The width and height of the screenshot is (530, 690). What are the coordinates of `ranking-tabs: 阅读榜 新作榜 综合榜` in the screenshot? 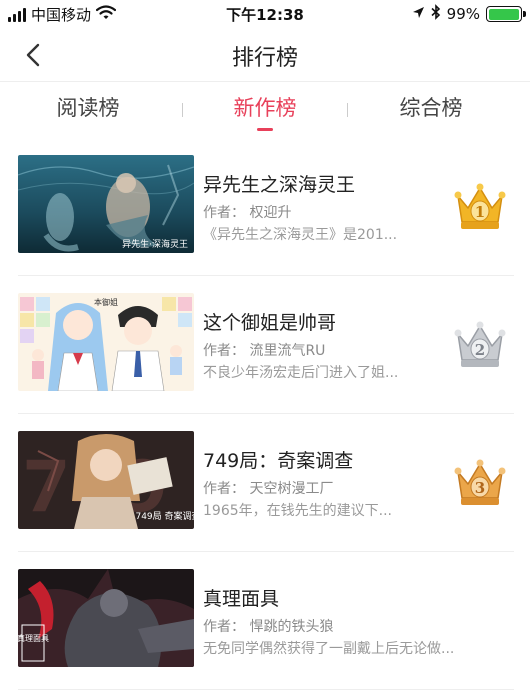 It's located at (265, 110).